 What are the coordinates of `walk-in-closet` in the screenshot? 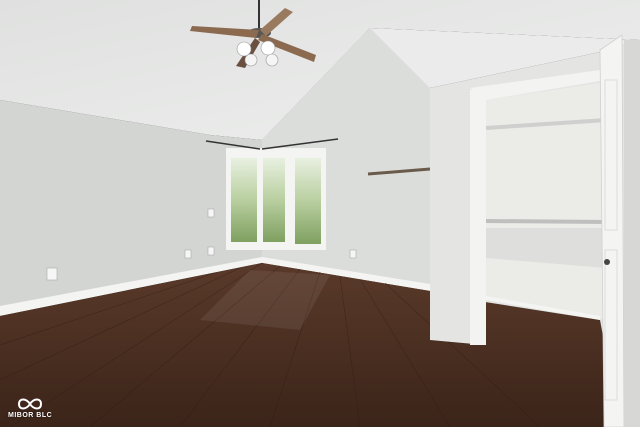 It's located at (546, 201).